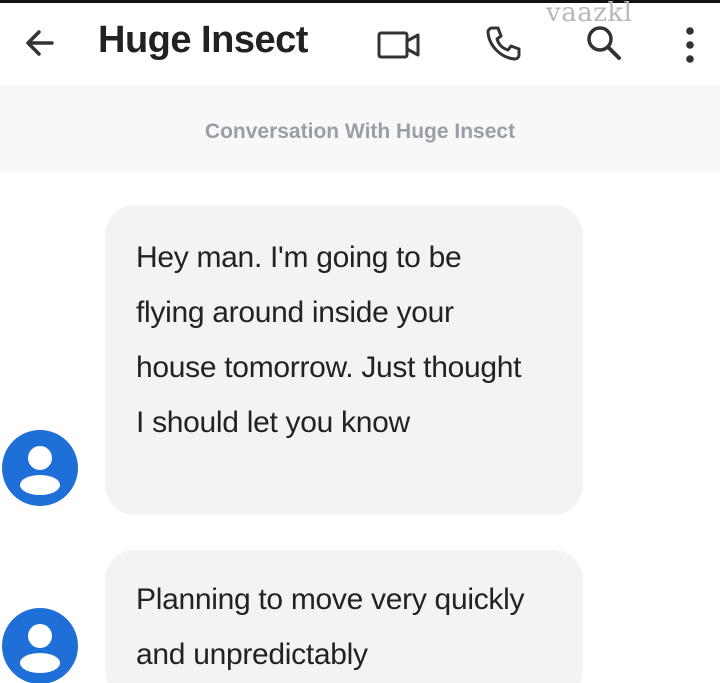  Describe the element at coordinates (203, 40) in the screenshot. I see `conversation-title: Huge Insect` at that location.